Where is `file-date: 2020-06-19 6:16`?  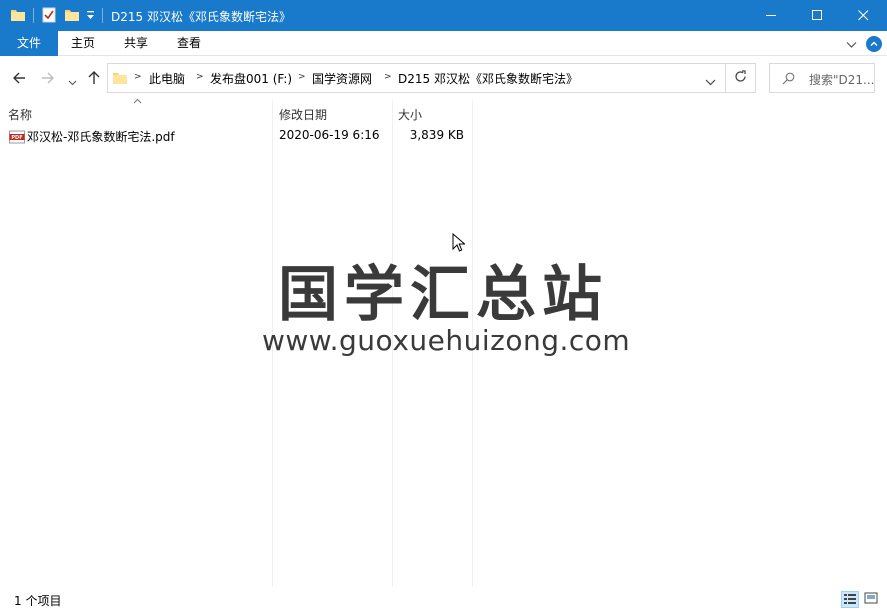 file-date: 2020-06-19 6:16 is located at coordinates (329, 135).